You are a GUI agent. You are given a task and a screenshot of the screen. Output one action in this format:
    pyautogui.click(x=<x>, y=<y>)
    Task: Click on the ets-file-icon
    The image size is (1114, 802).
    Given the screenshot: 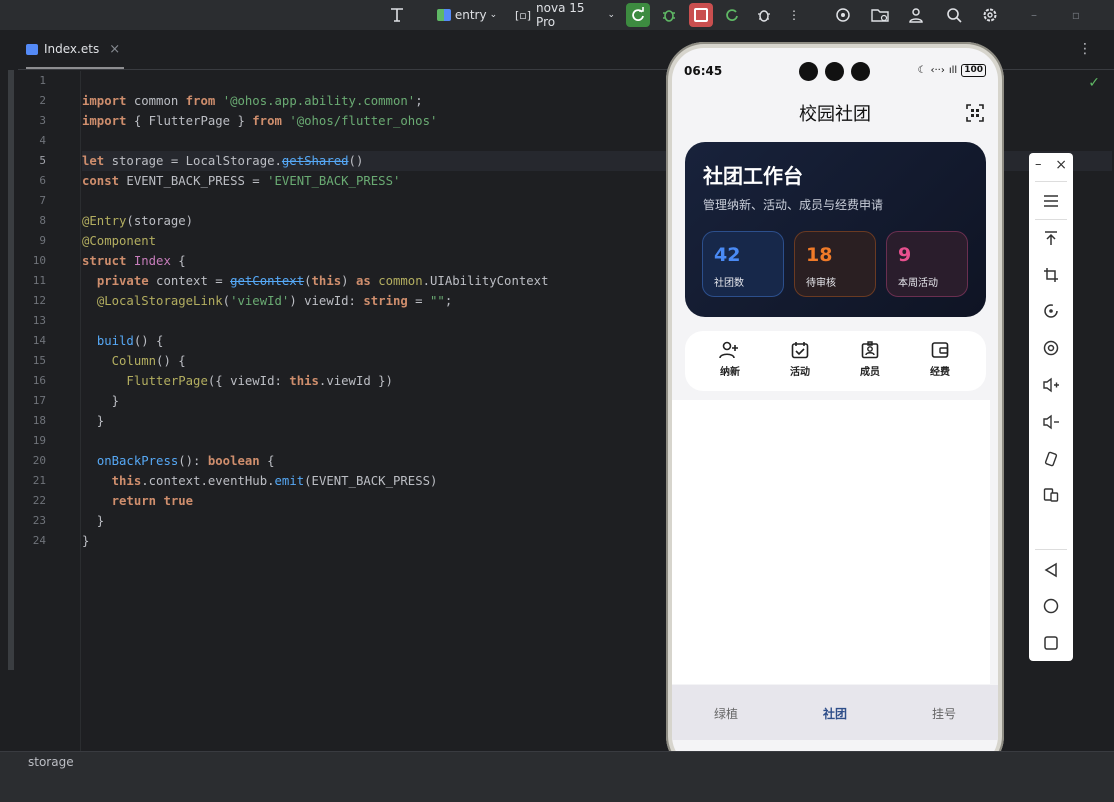 What is the action you would take?
    pyautogui.click(x=32, y=49)
    